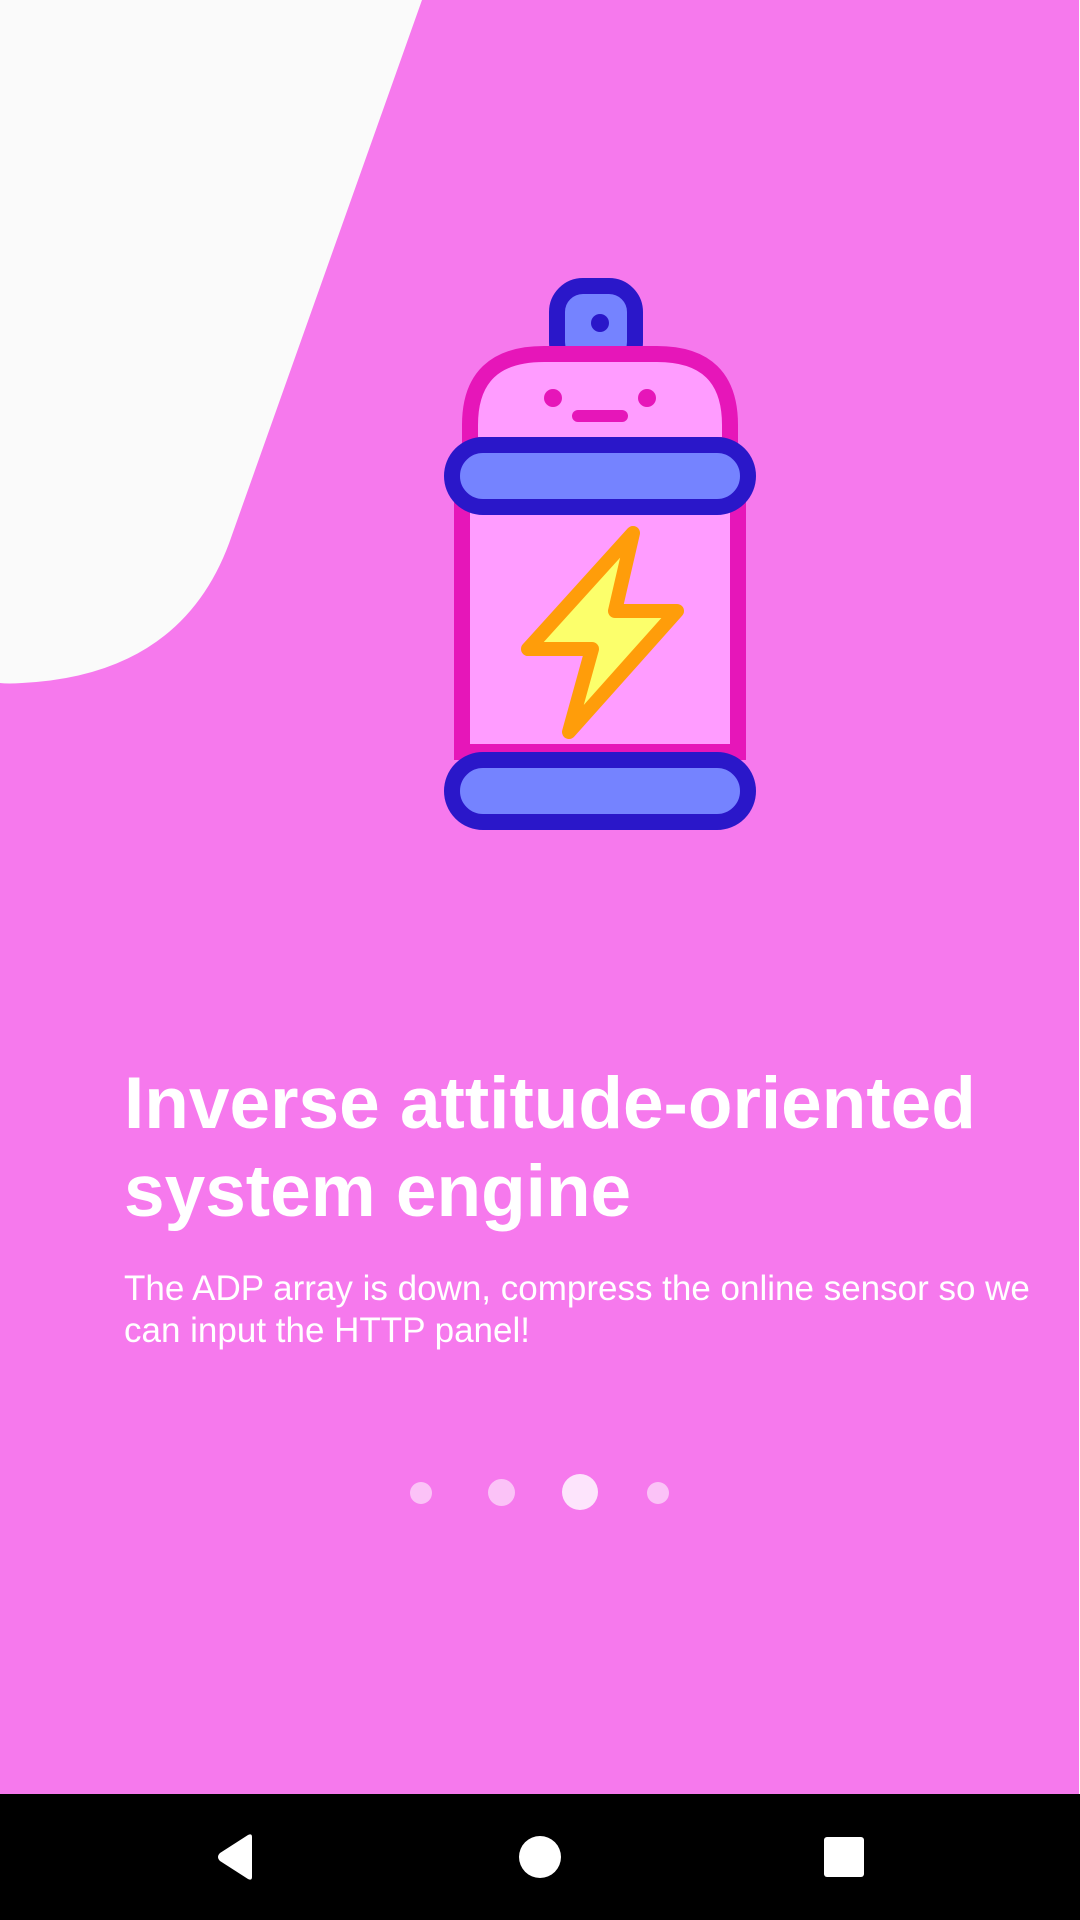  I want to click on system-navigation-bar, so click(540, 1857).